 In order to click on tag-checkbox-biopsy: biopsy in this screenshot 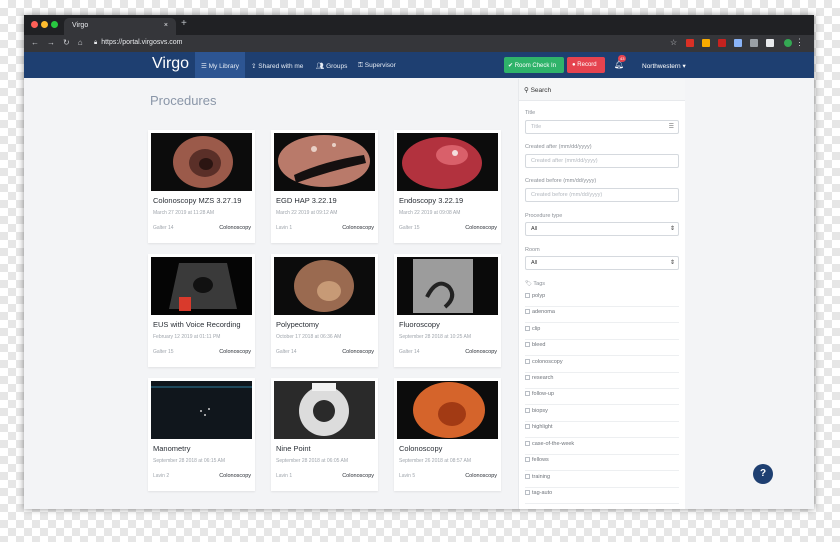, I will do `click(602, 414)`.